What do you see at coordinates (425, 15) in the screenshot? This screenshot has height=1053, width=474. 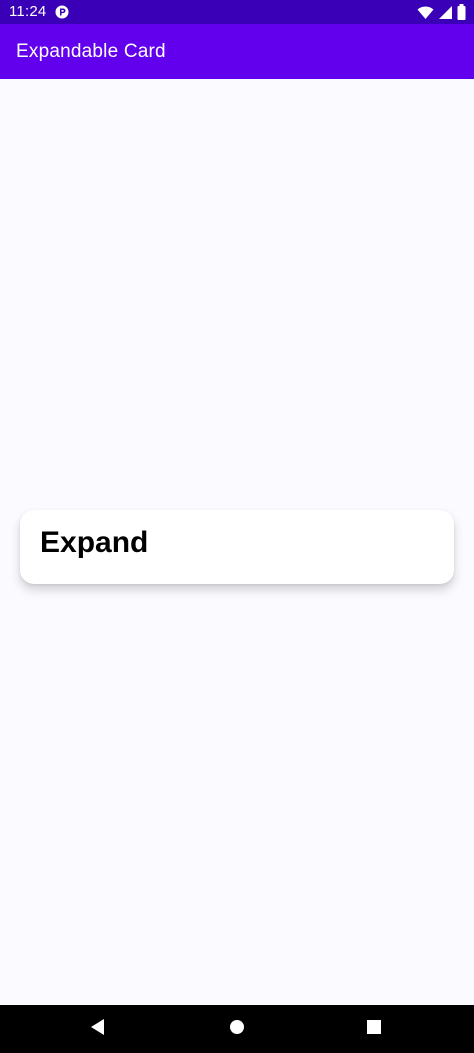 I see `wifi-icon` at bounding box center [425, 15].